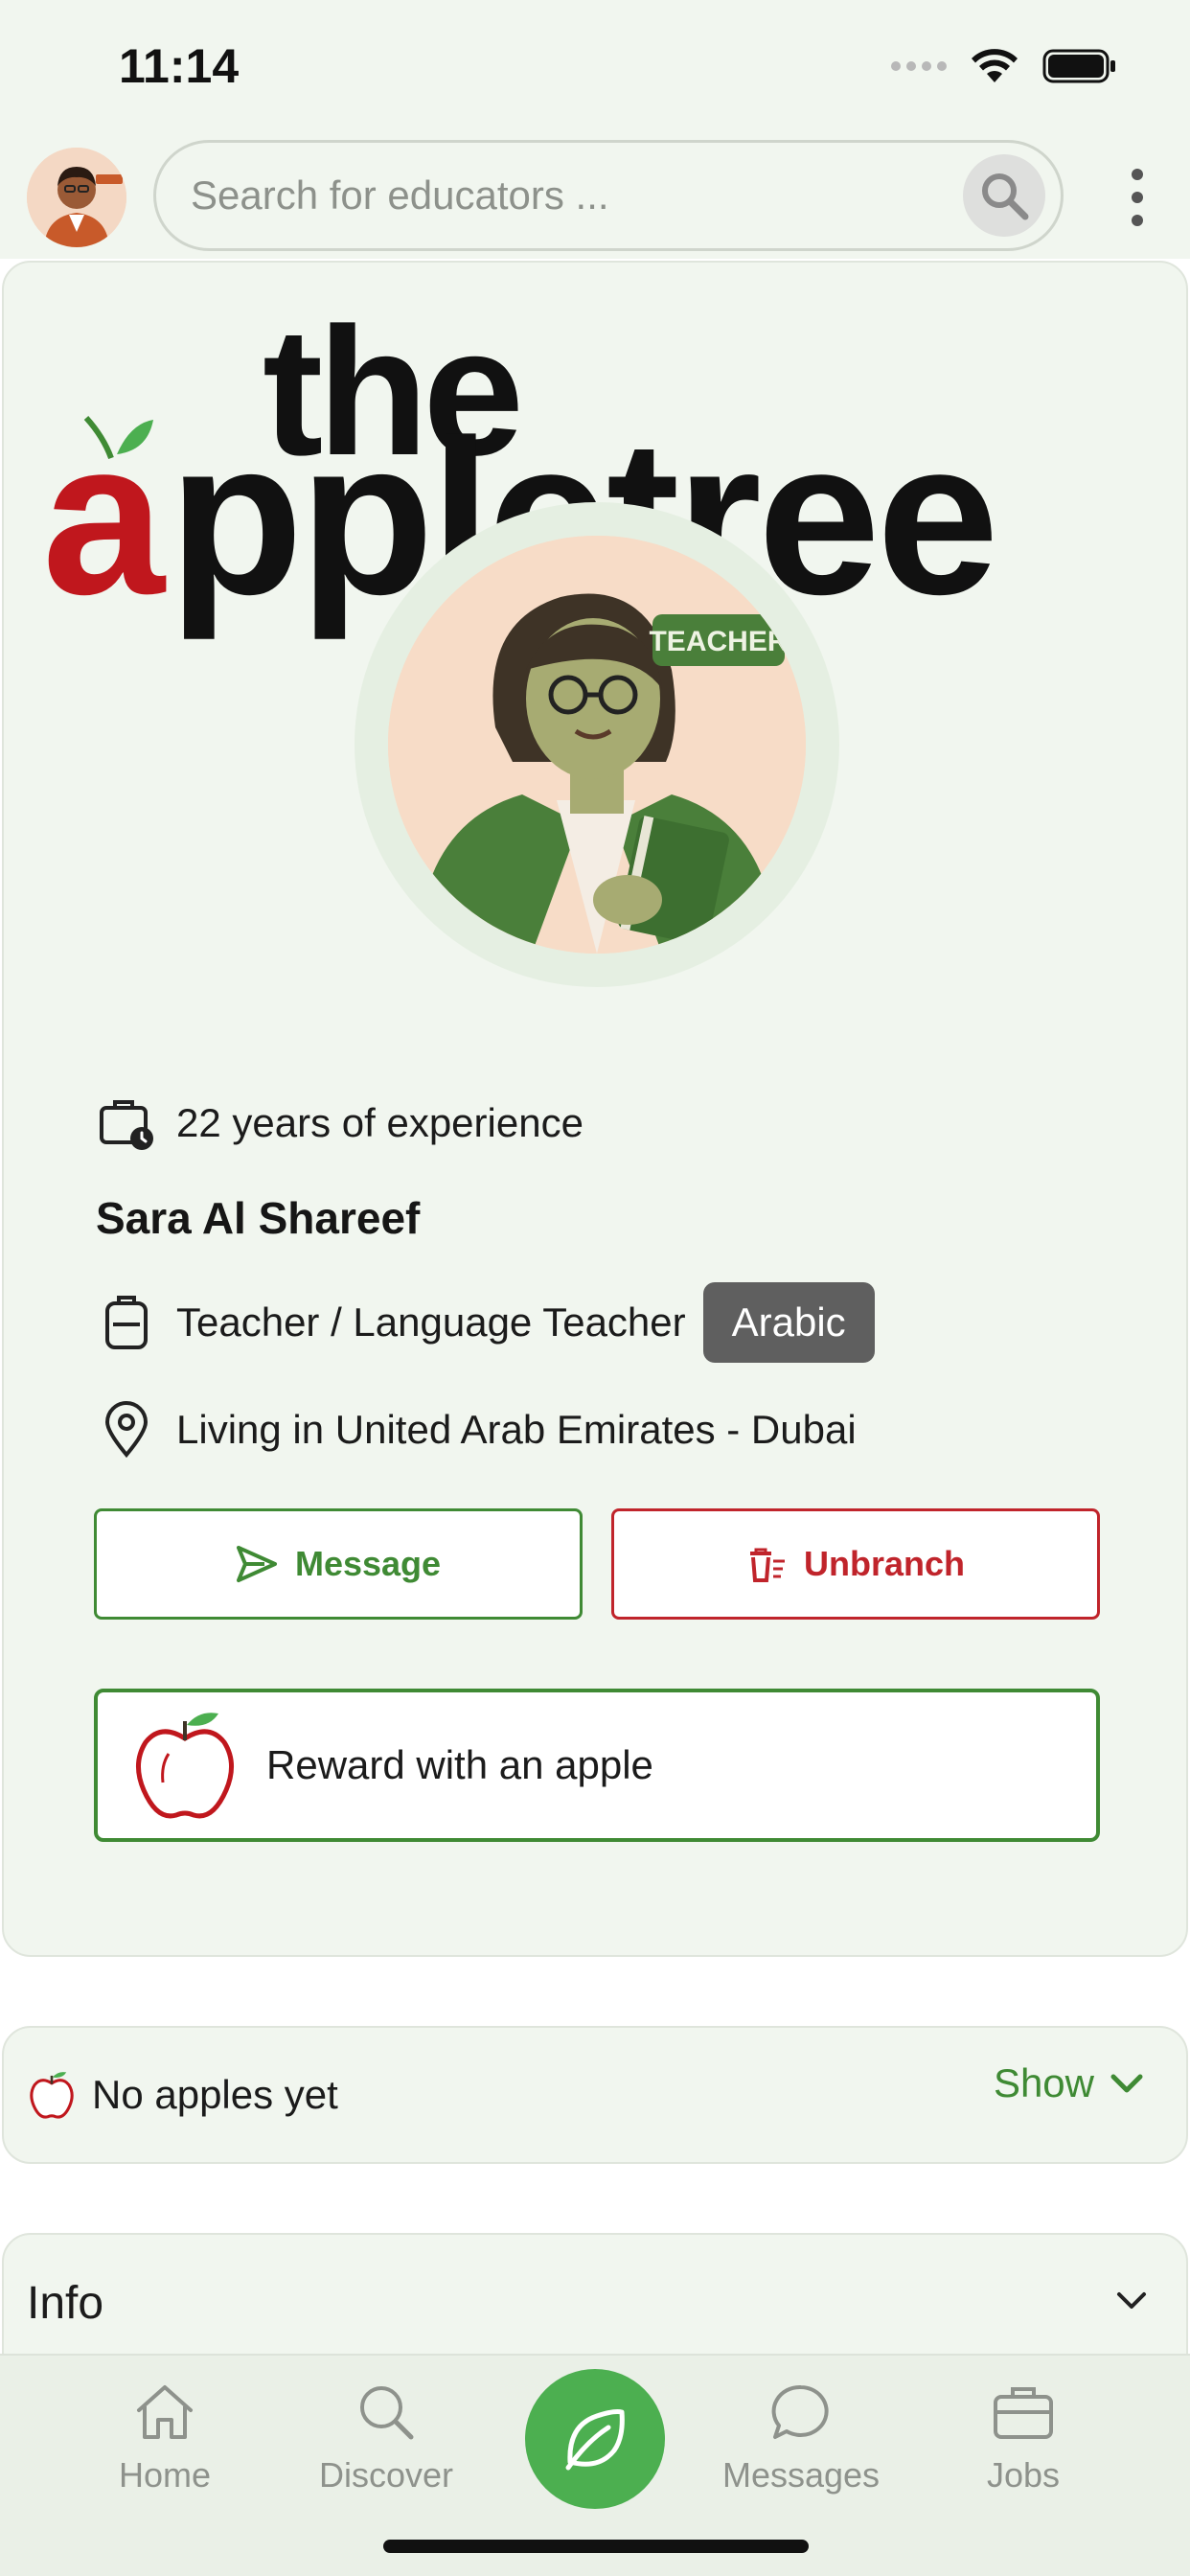 The image size is (1190, 2576). I want to click on status-icons, so click(1004, 66).